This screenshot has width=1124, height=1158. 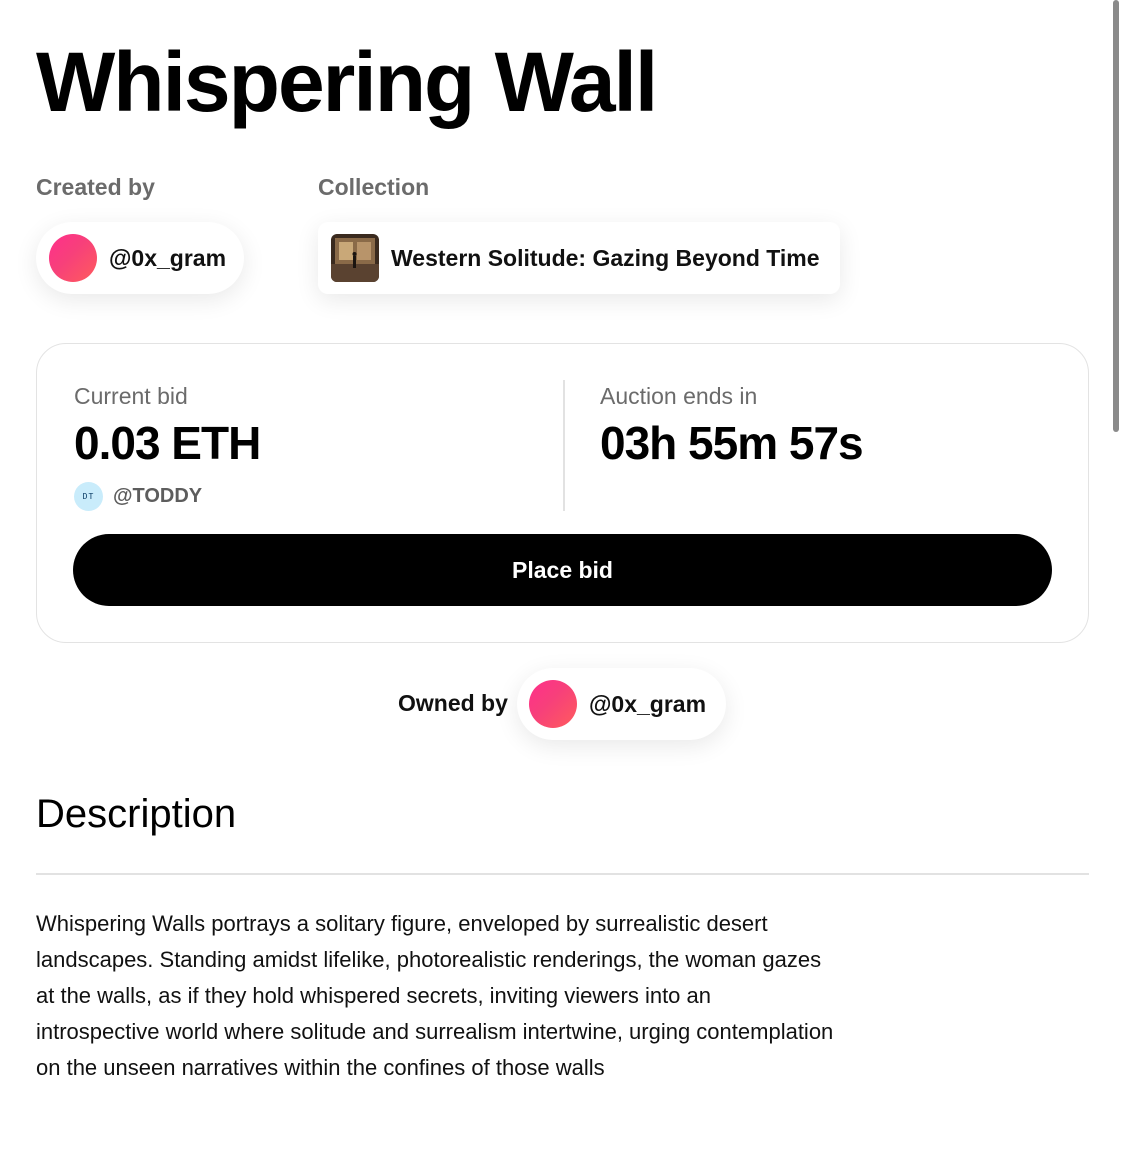 What do you see at coordinates (1117, 579) in the screenshot?
I see `scrollbar` at bounding box center [1117, 579].